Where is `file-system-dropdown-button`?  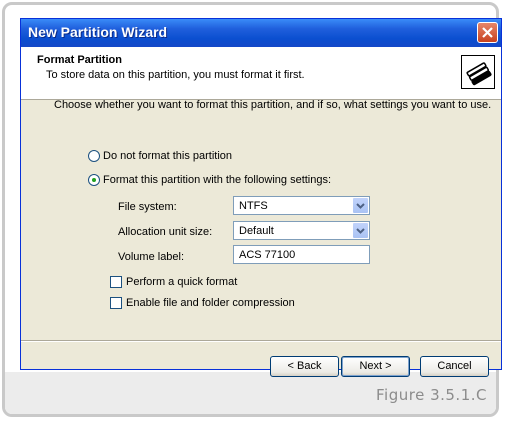
file-system-dropdown-button is located at coordinates (360, 205).